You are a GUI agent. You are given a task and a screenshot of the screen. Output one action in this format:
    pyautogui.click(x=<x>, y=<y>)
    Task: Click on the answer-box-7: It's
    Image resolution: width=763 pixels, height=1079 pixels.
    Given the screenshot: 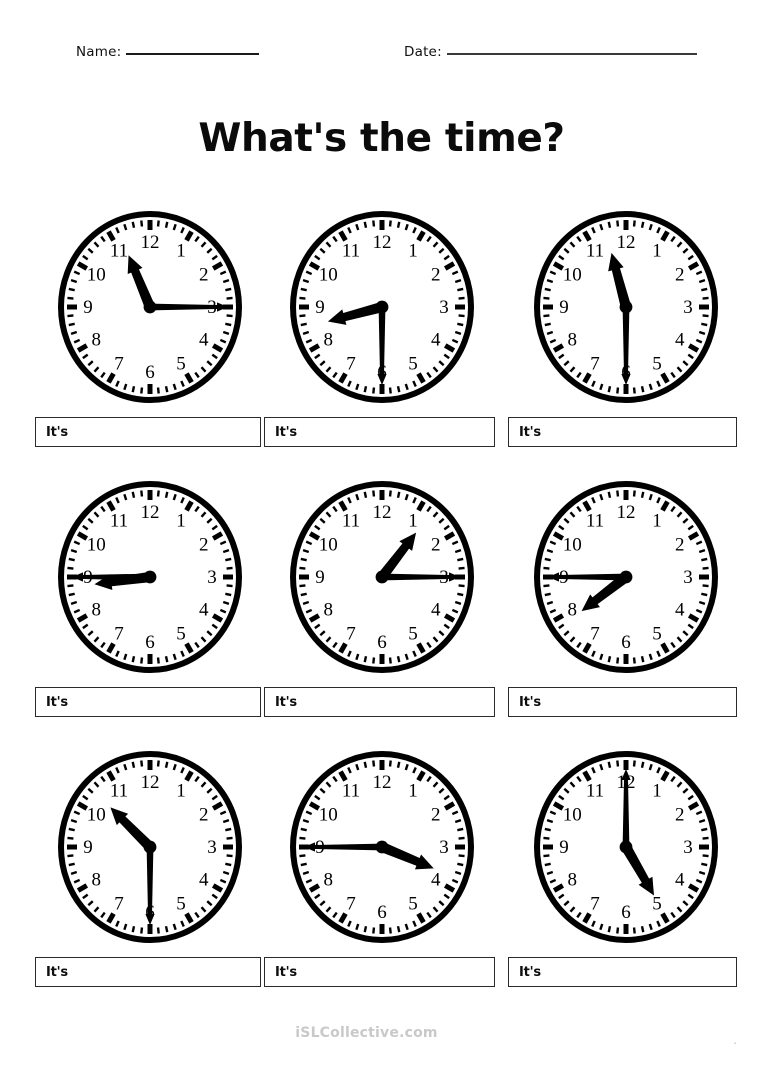 What is the action you would take?
    pyautogui.click(x=148, y=972)
    